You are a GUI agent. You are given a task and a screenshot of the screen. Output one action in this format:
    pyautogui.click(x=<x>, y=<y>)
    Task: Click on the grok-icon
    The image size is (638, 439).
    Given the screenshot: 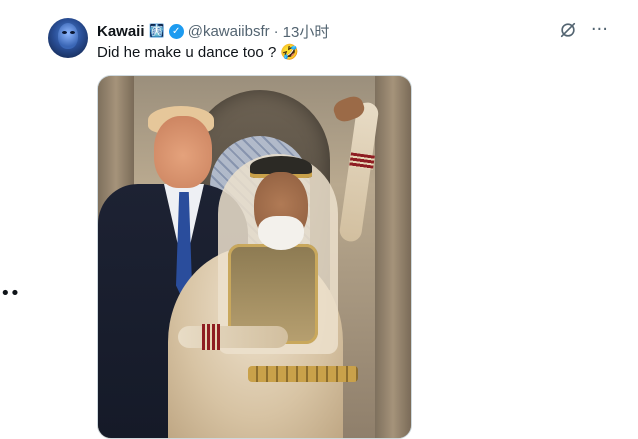 What is the action you would take?
    pyautogui.click(x=568, y=30)
    